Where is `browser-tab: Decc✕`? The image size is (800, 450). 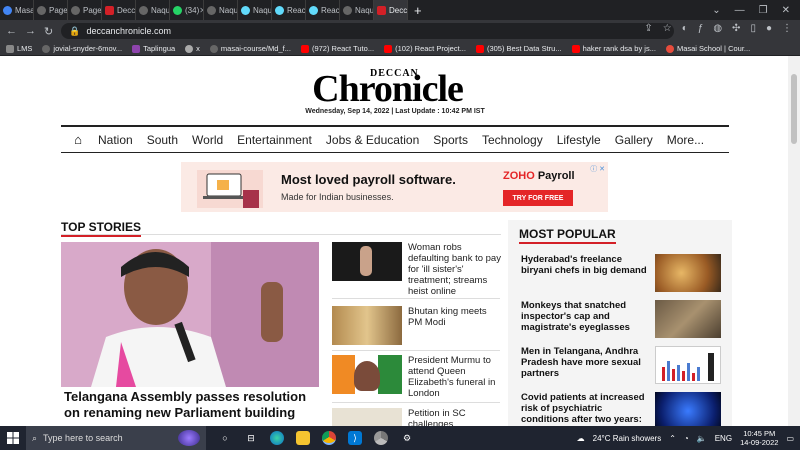 browser-tab: Decc✕ is located at coordinates (119, 10).